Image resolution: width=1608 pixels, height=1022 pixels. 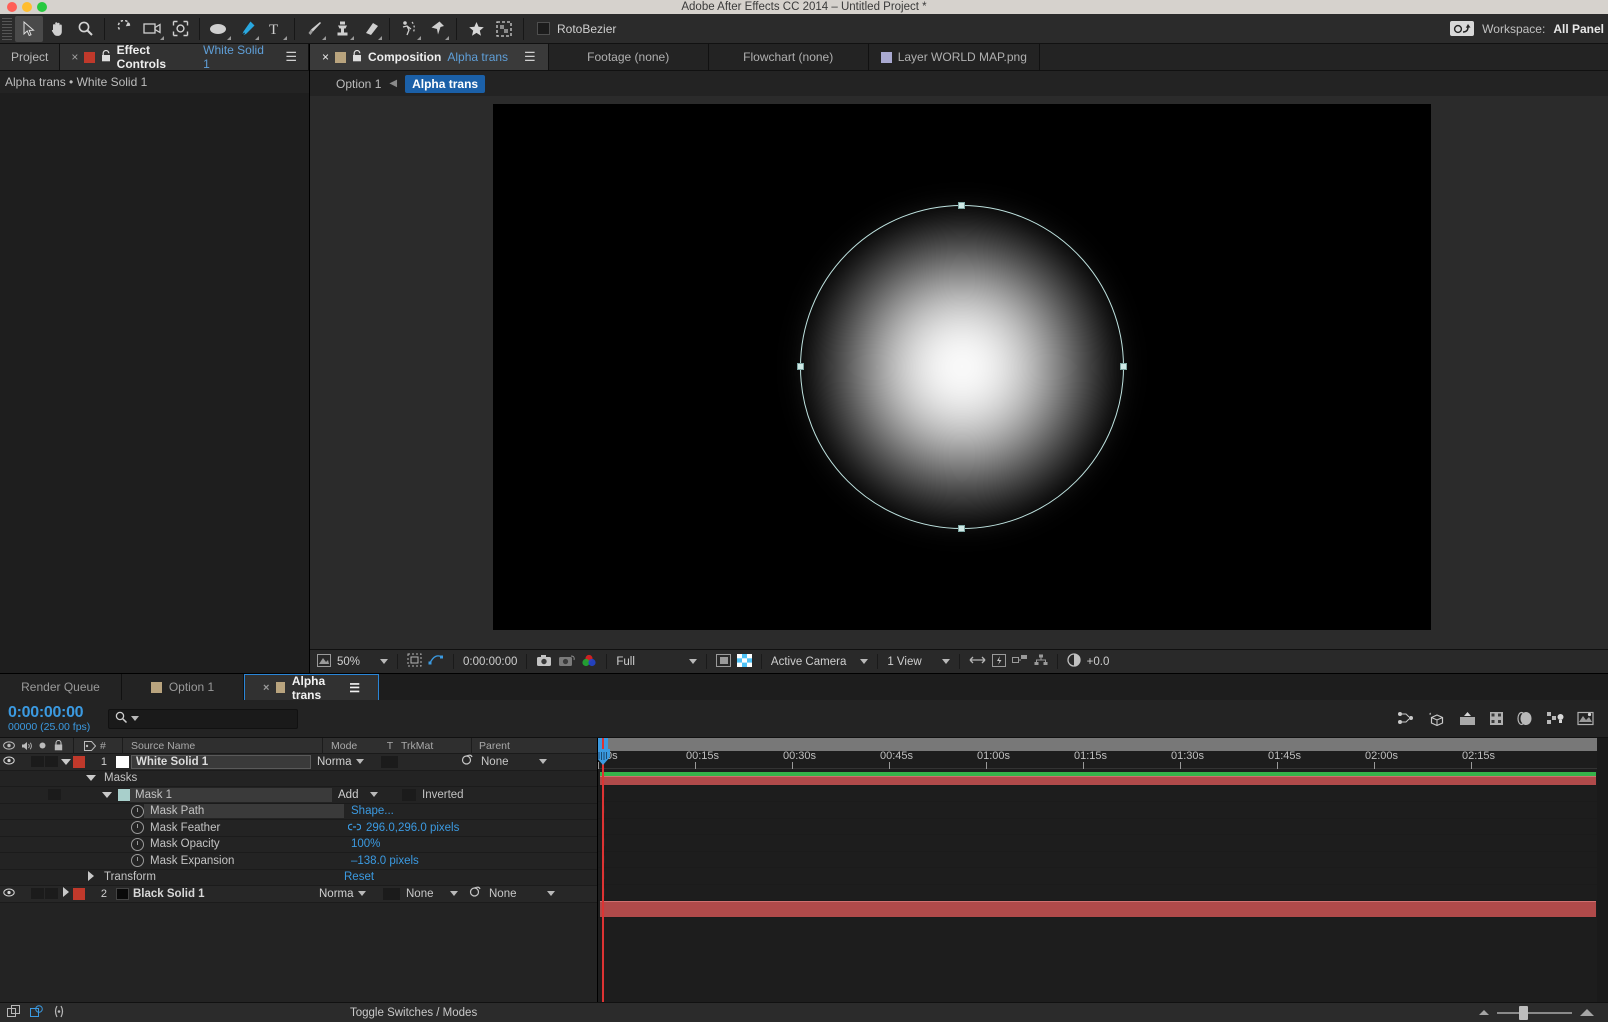 What do you see at coordinates (904, 662) in the screenshot?
I see `views-select: 1 View` at bounding box center [904, 662].